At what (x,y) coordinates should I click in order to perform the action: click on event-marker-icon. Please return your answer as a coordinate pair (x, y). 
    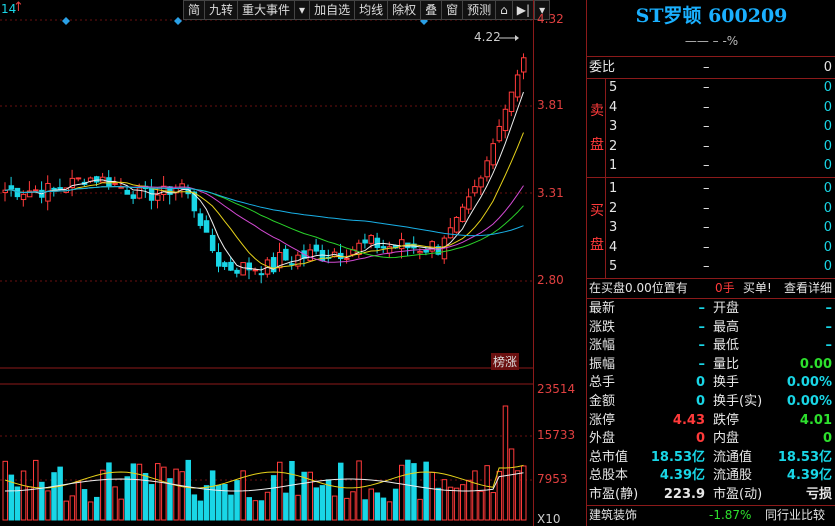
    Looking at the image, I should click on (66, 21).